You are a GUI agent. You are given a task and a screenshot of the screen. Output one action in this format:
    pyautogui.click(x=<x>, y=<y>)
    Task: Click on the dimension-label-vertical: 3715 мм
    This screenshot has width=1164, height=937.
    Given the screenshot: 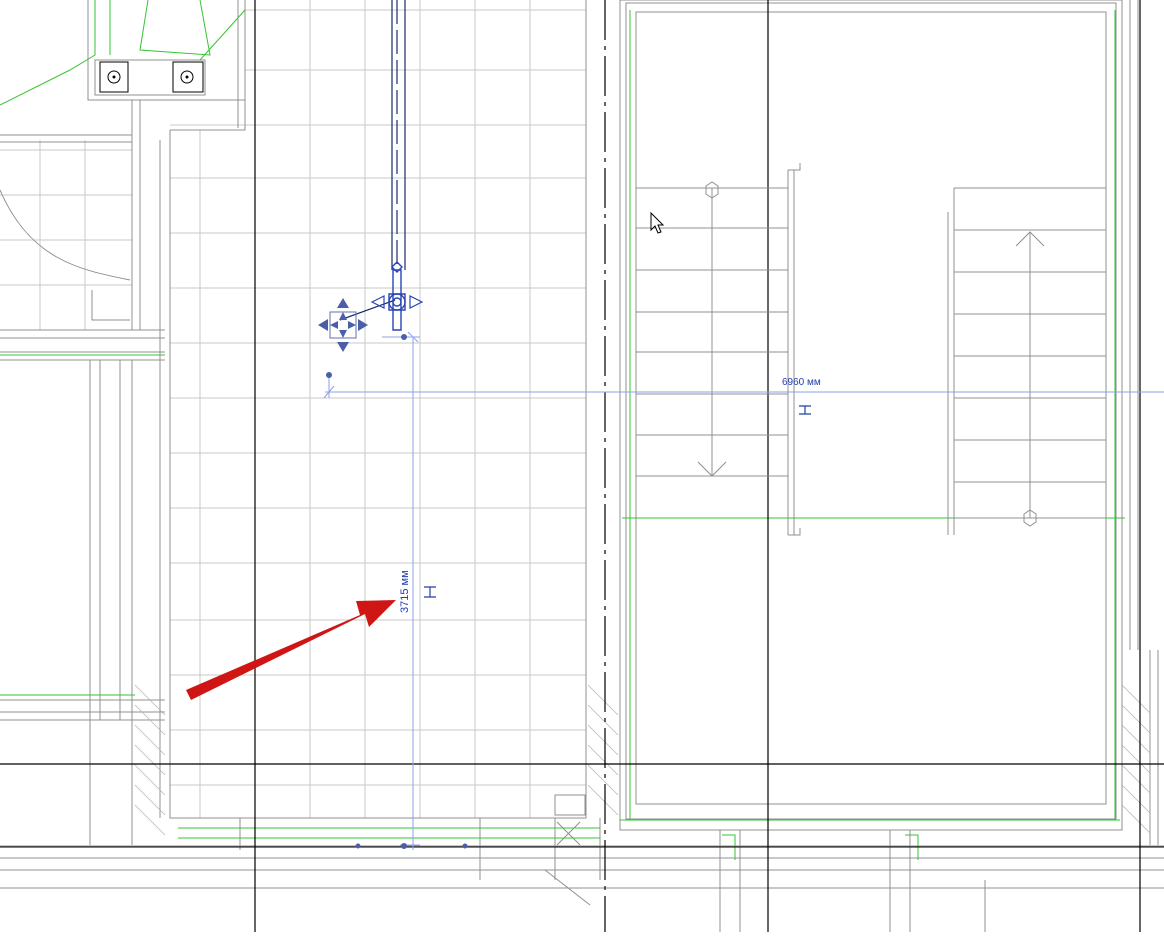 What is the action you would take?
    pyautogui.click(x=405, y=591)
    